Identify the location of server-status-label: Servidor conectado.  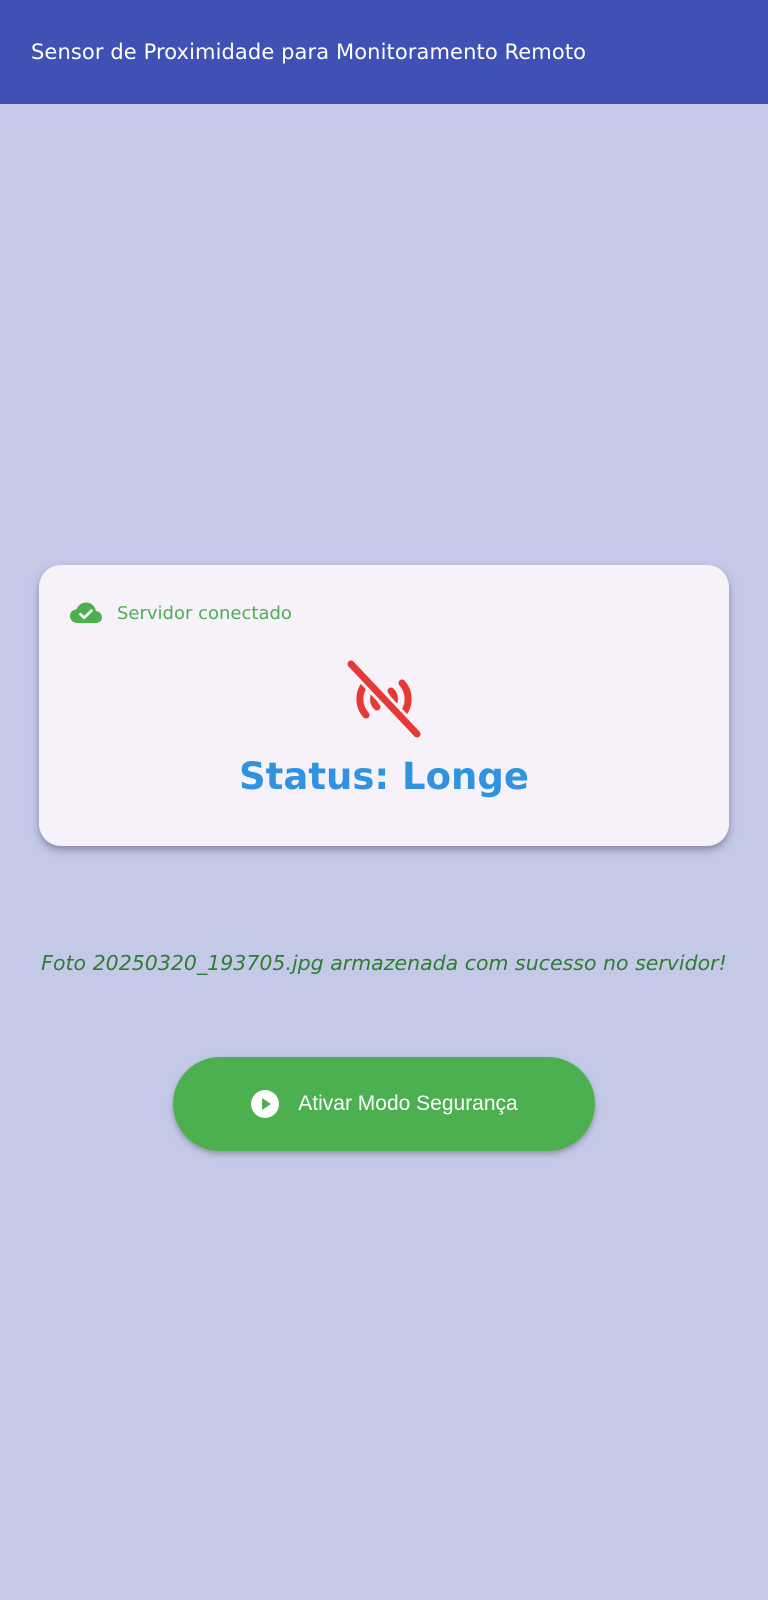
(204, 613).